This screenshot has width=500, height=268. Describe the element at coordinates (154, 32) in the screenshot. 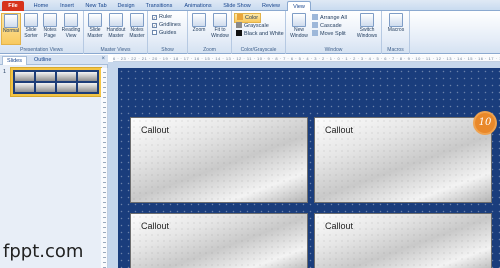

I see `checkbox-icon` at that location.